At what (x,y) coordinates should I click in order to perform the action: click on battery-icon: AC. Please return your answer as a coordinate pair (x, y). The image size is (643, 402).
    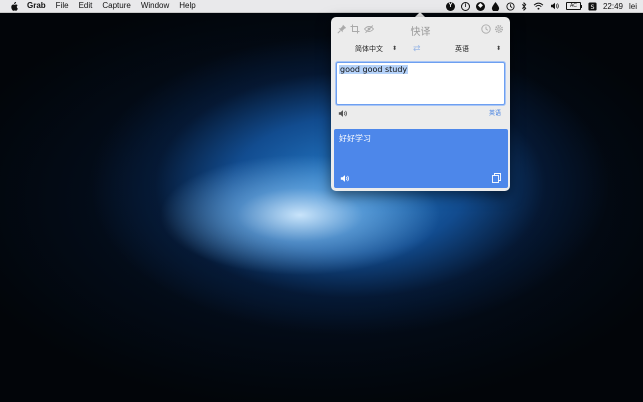
    Looking at the image, I should click on (573, 6).